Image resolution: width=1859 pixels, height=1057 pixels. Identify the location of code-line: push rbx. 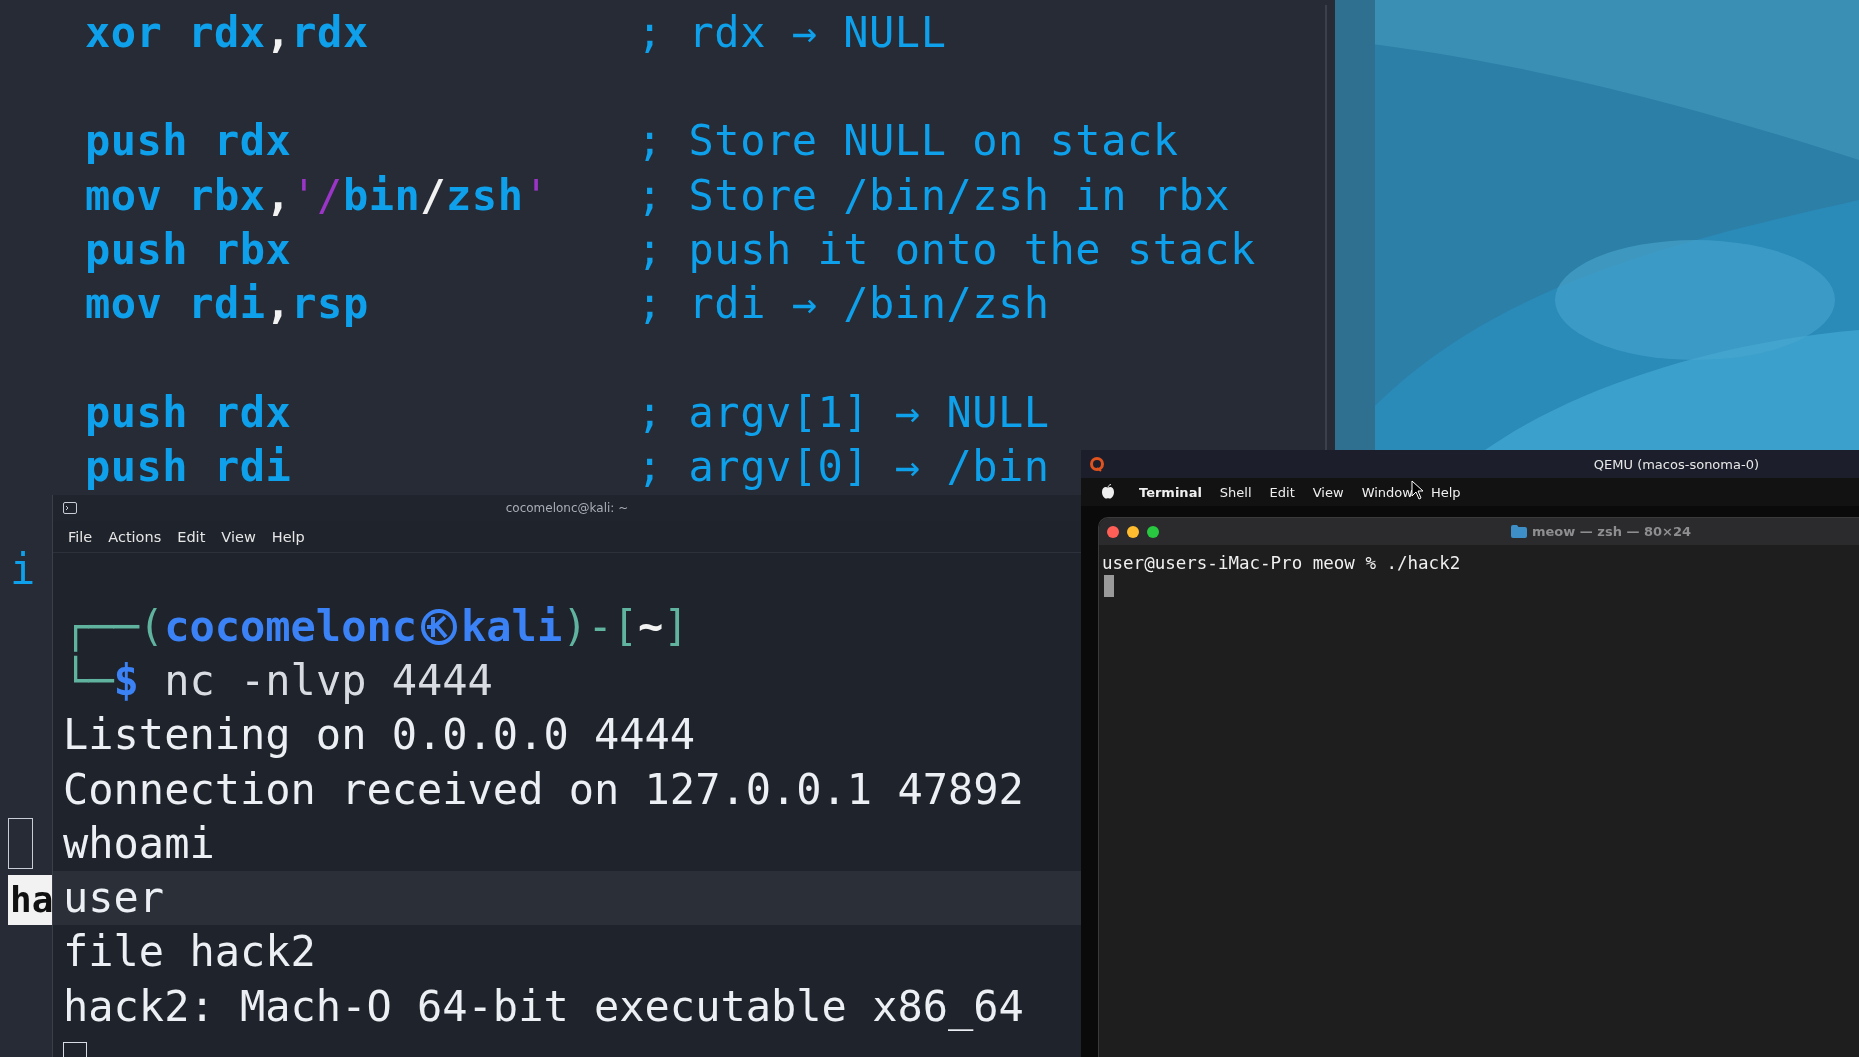
(189, 249).